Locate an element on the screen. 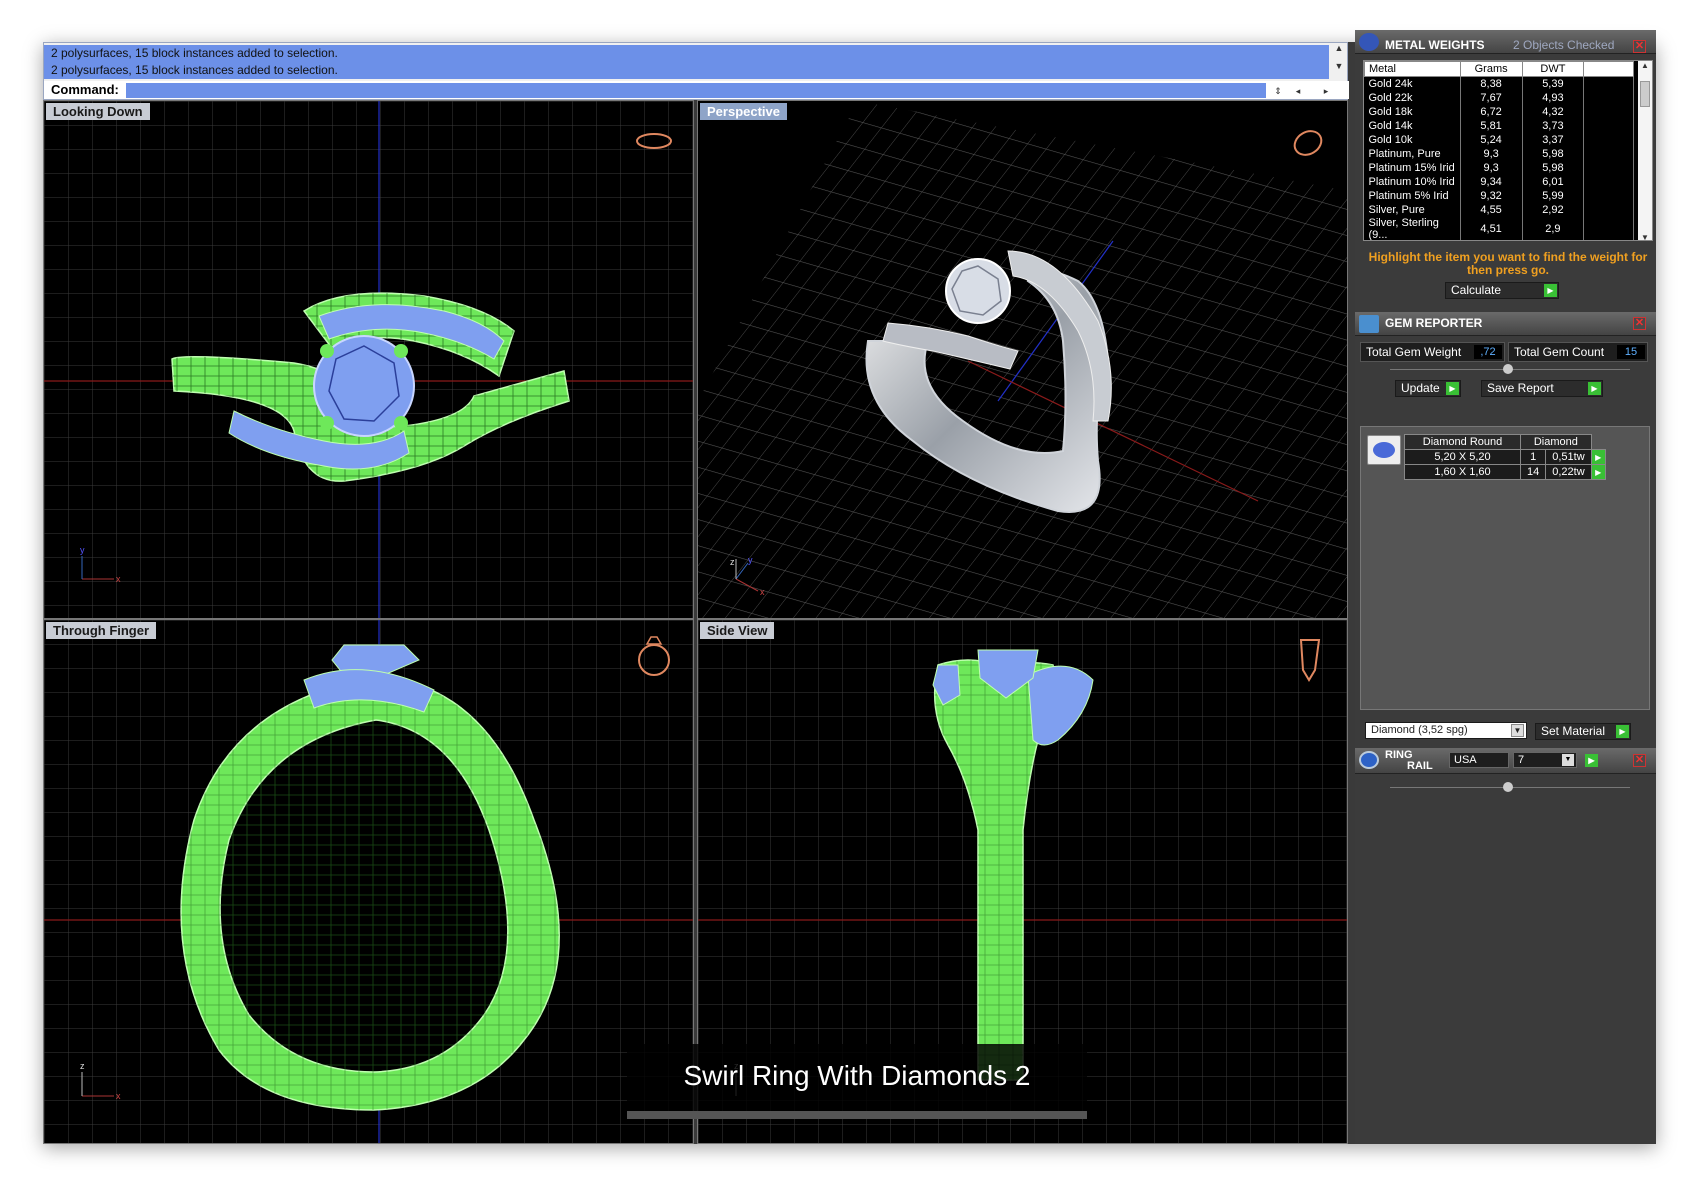 The width and height of the screenshot is (1698, 1190). metal-name: Gold 14k is located at coordinates (1412, 125).